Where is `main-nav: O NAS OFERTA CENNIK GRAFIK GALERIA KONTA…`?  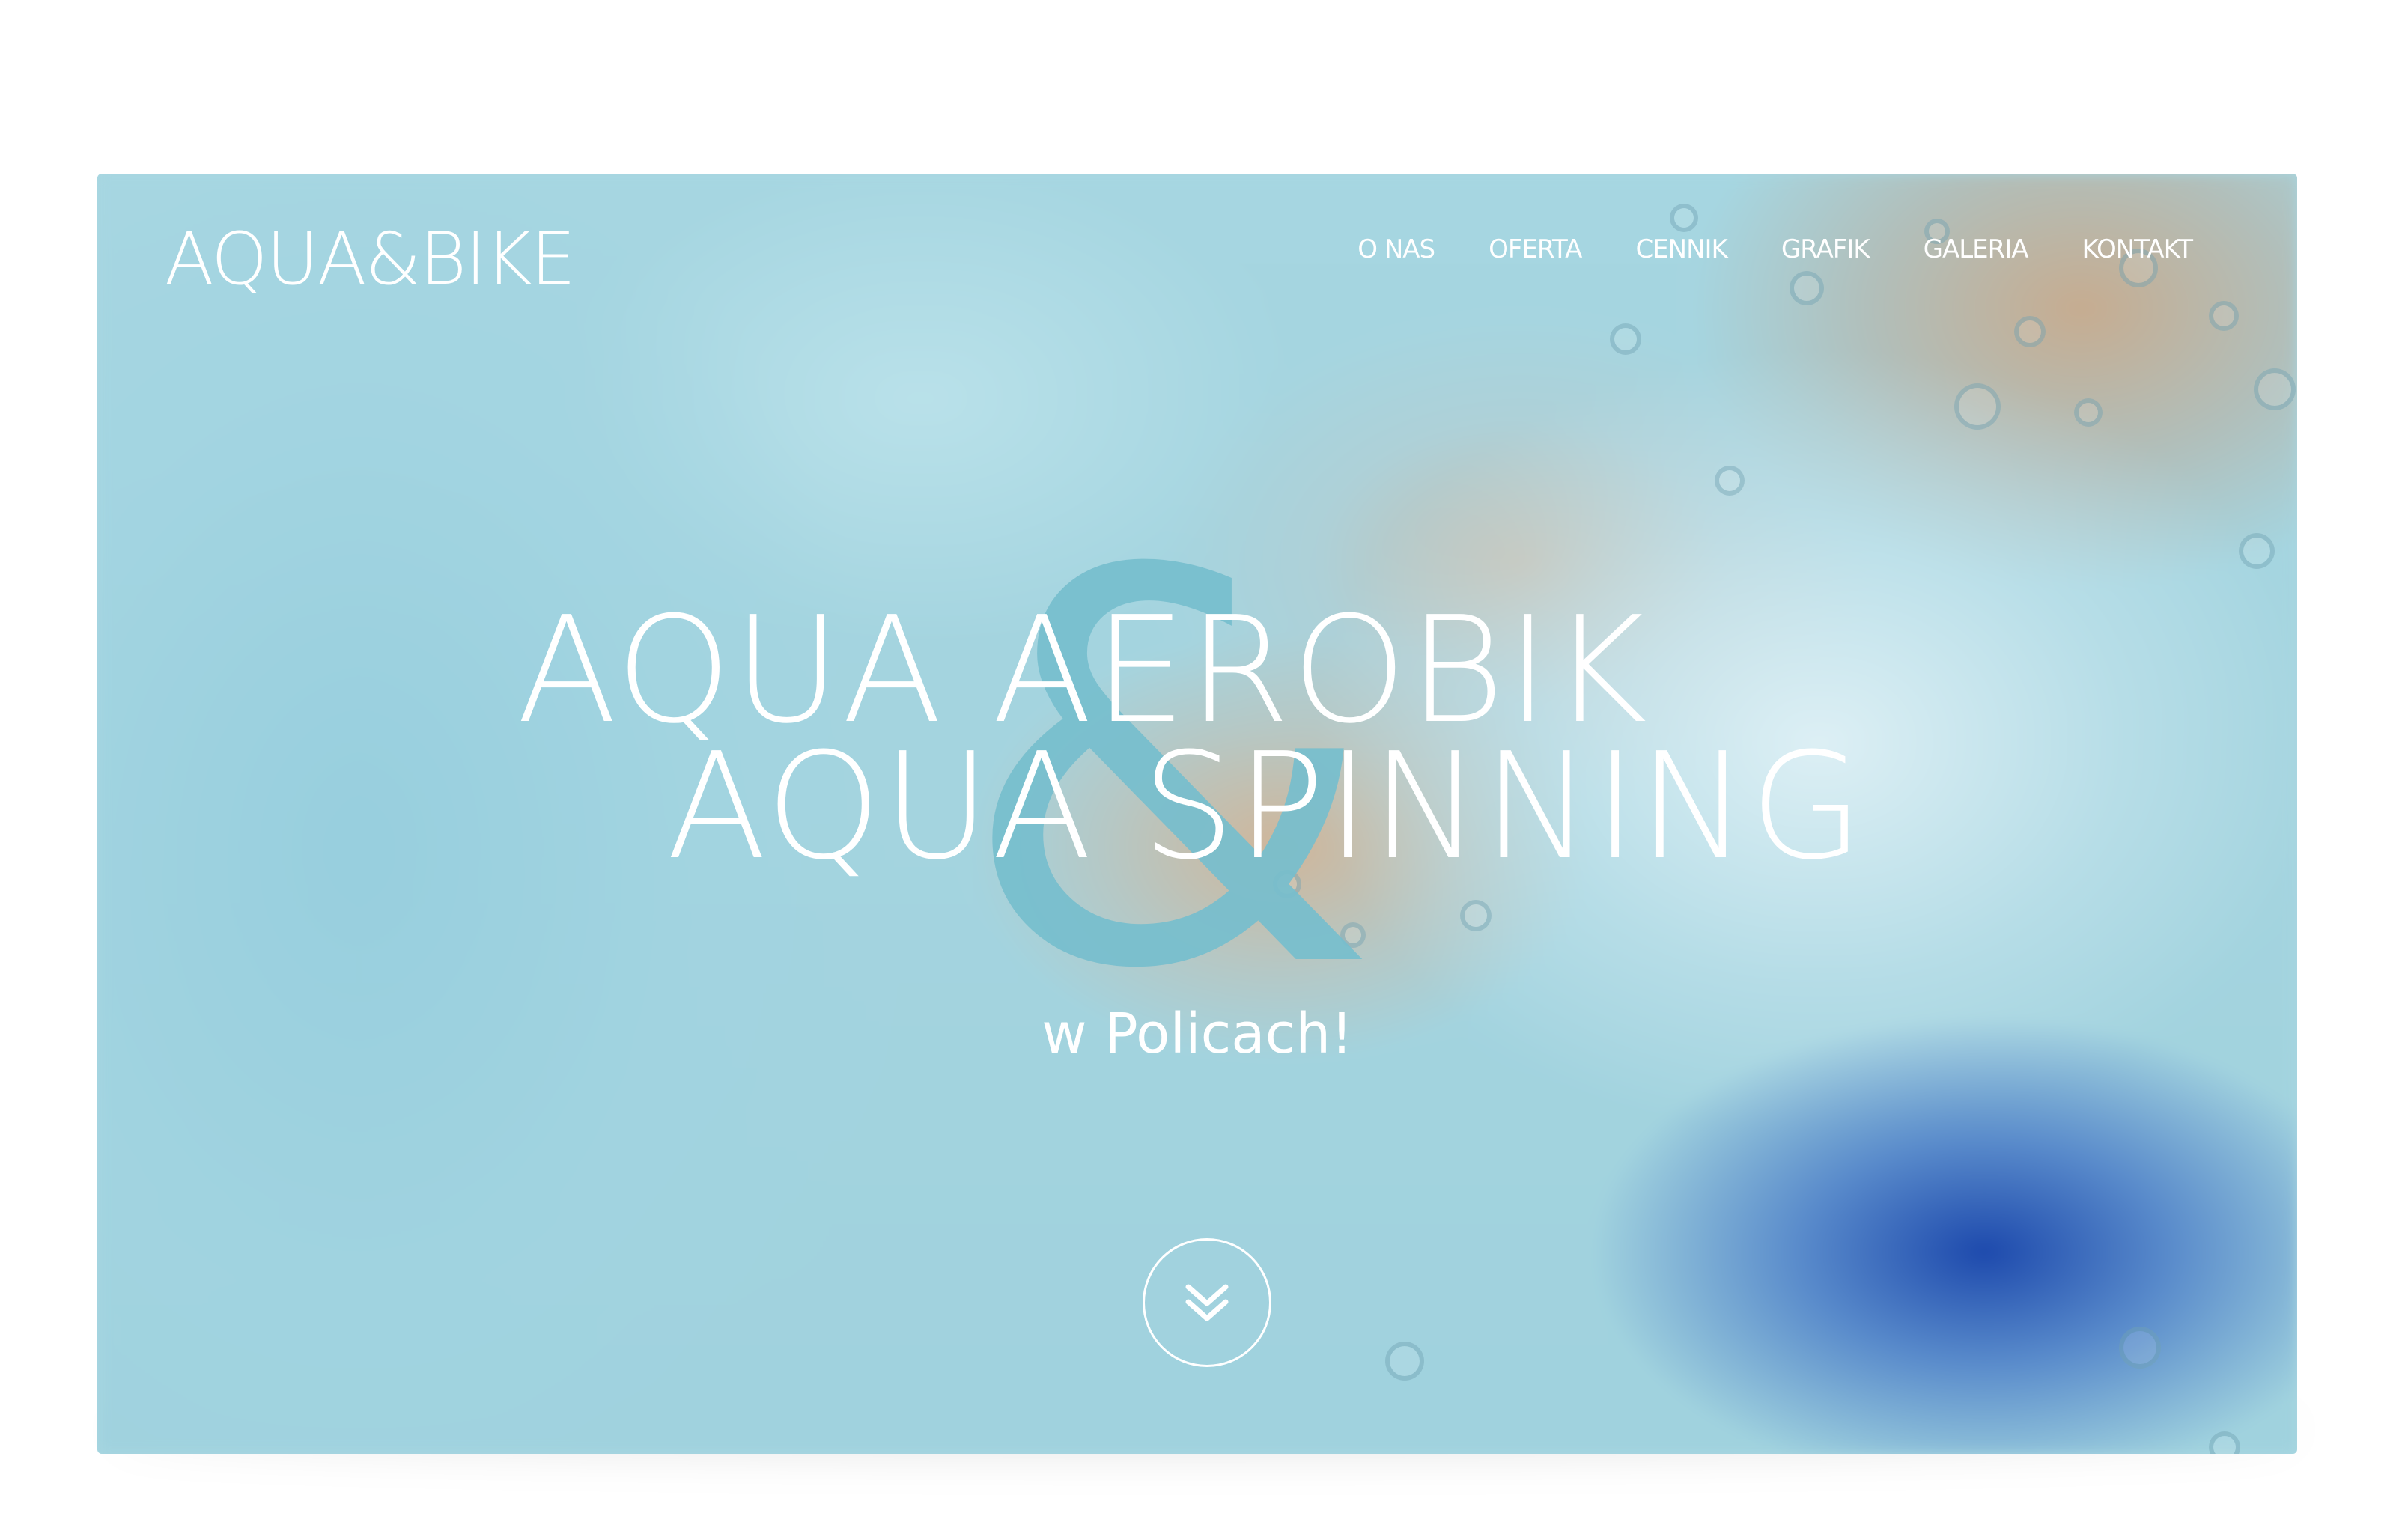 main-nav: O NAS OFERTA CENNIK GRAFIK GALERIA KONTA… is located at coordinates (1775, 249).